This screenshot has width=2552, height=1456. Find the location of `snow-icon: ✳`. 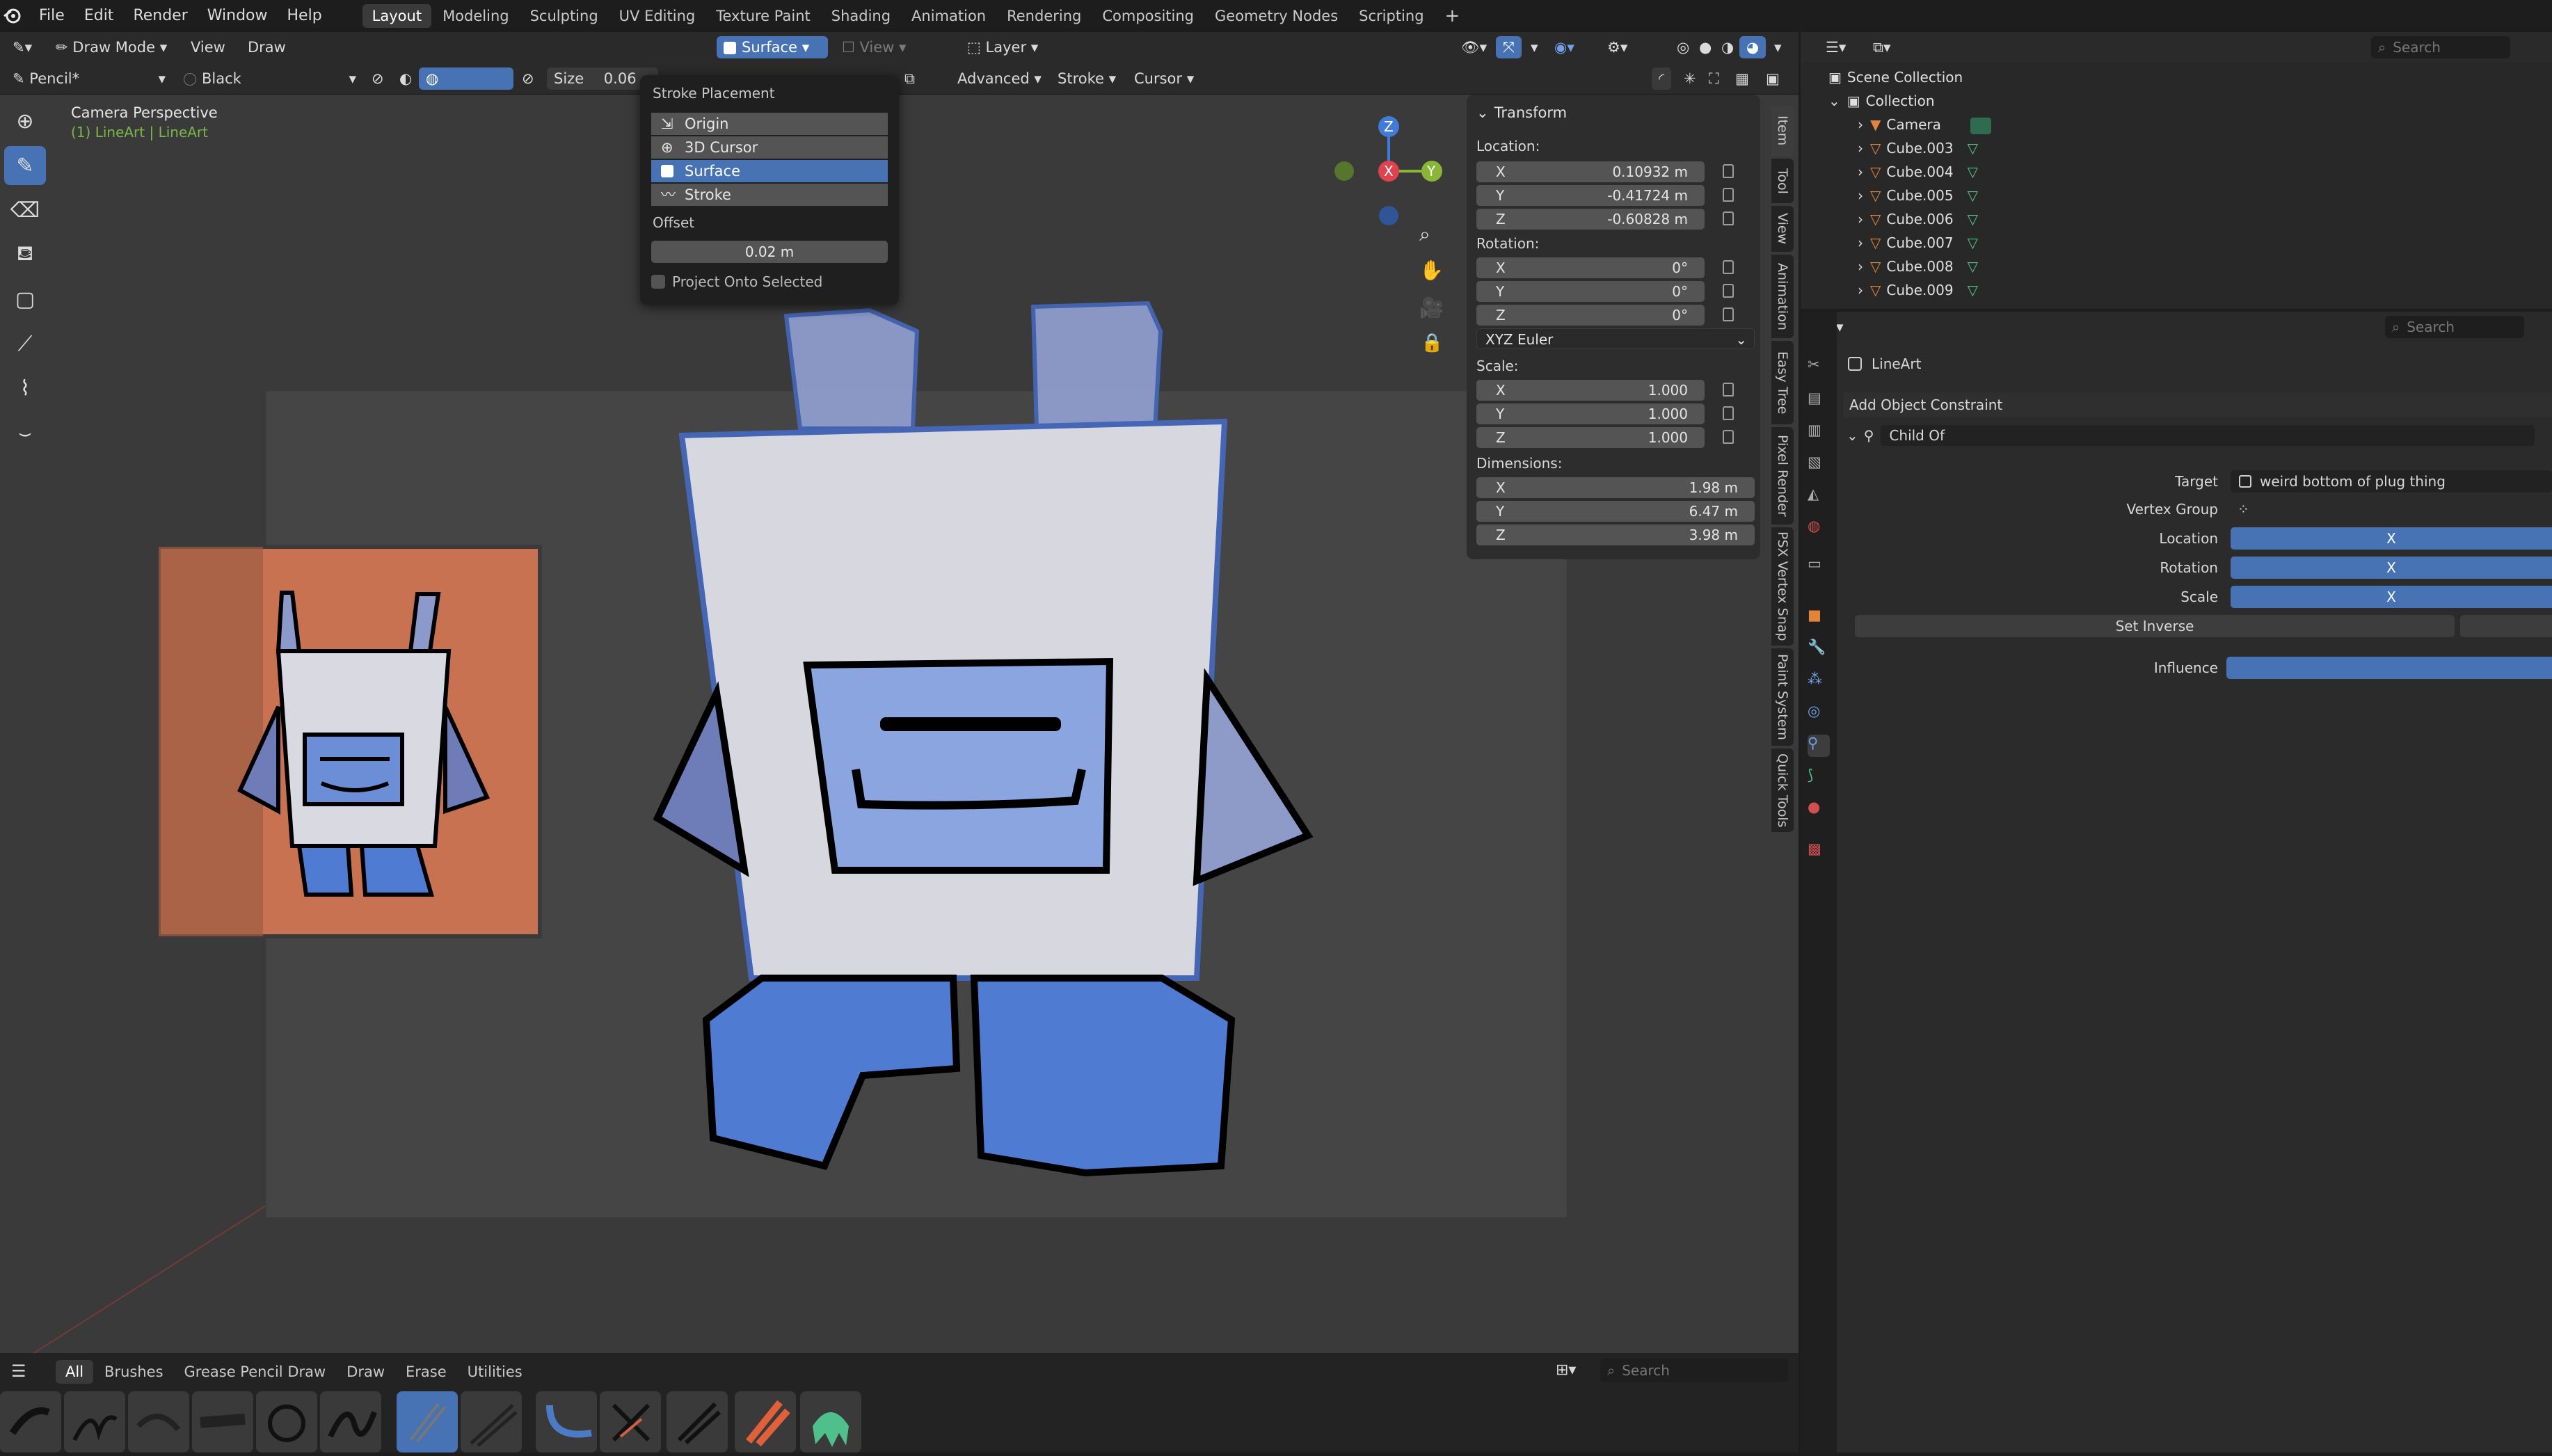

snow-icon: ✳ is located at coordinates (1690, 78).